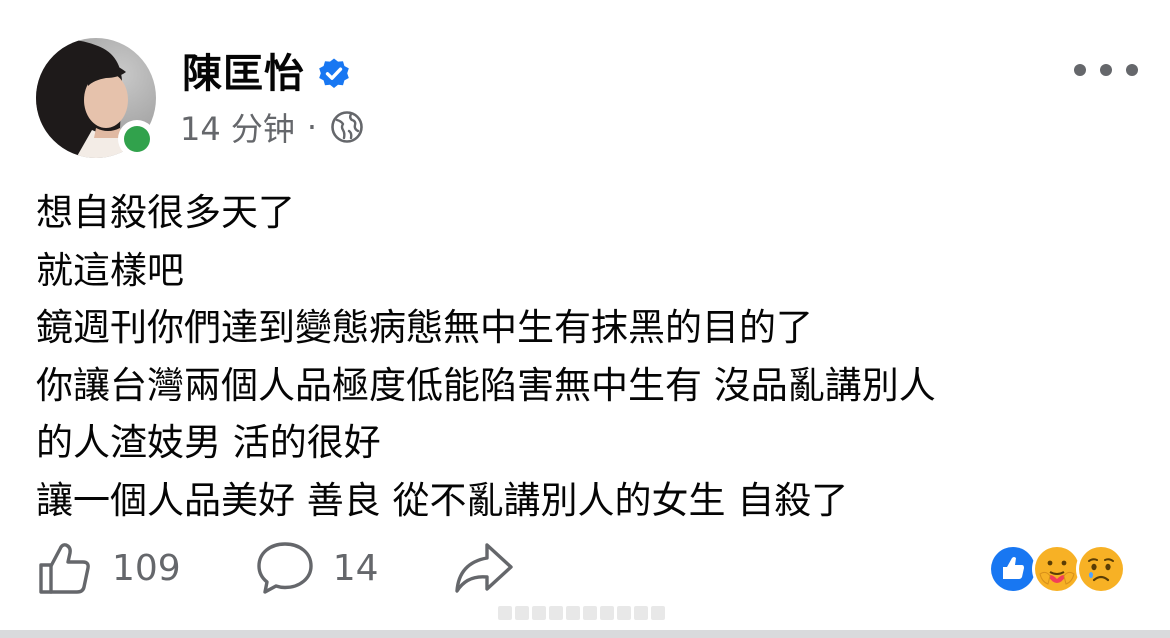  Describe the element at coordinates (64, 568) in the screenshot. I see `thumbs-up-icon` at that location.